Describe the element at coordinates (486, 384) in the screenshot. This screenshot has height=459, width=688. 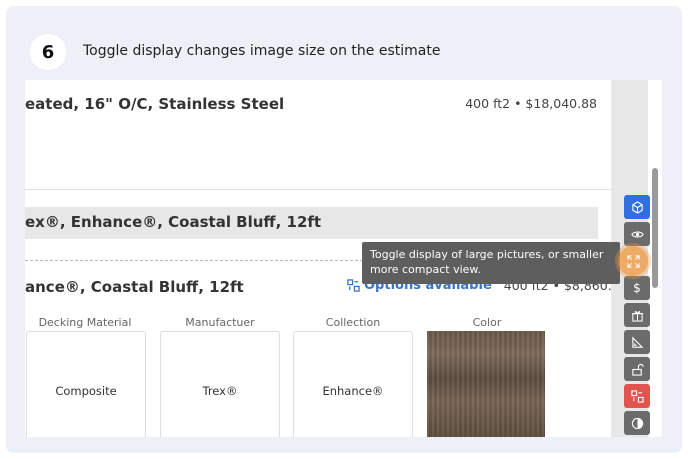
I see `color-swatch-image` at that location.